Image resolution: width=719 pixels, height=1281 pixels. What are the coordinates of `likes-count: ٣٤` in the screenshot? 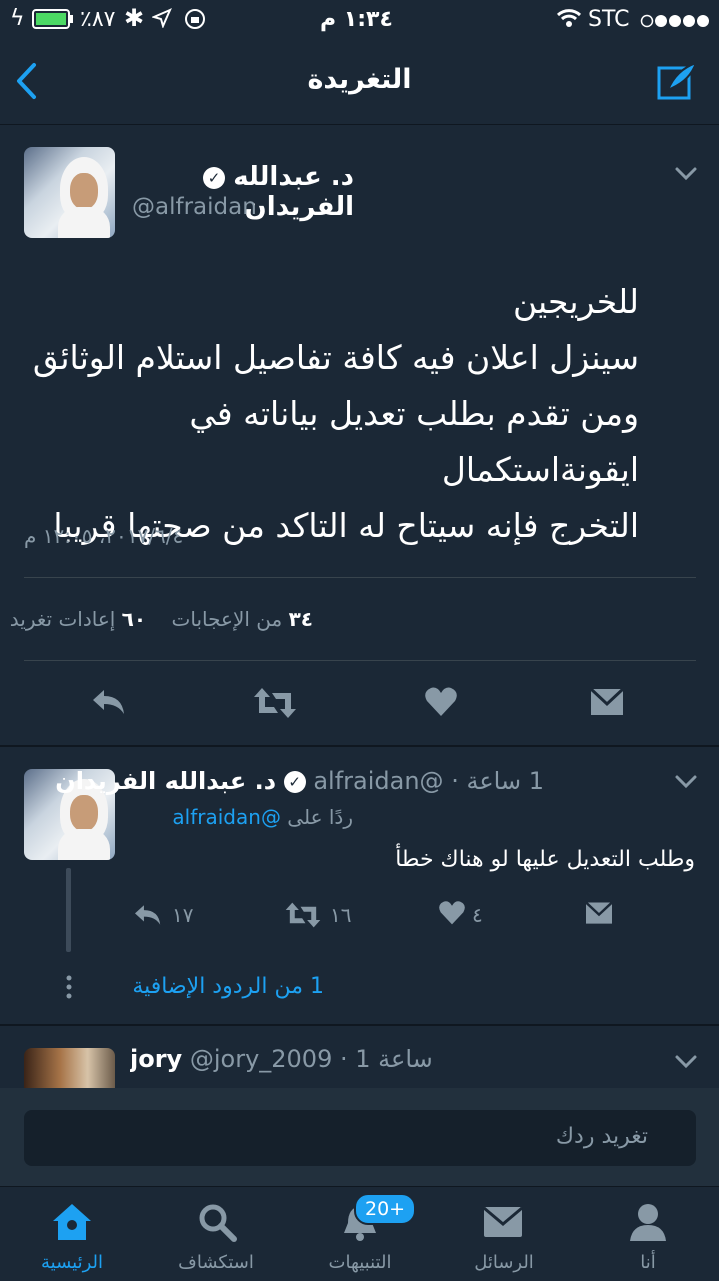 It's located at (300, 619).